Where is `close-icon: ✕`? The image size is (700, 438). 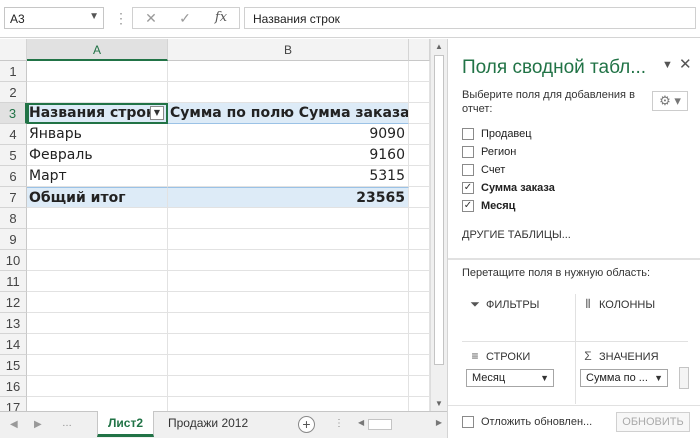
close-icon: ✕ is located at coordinates (685, 64).